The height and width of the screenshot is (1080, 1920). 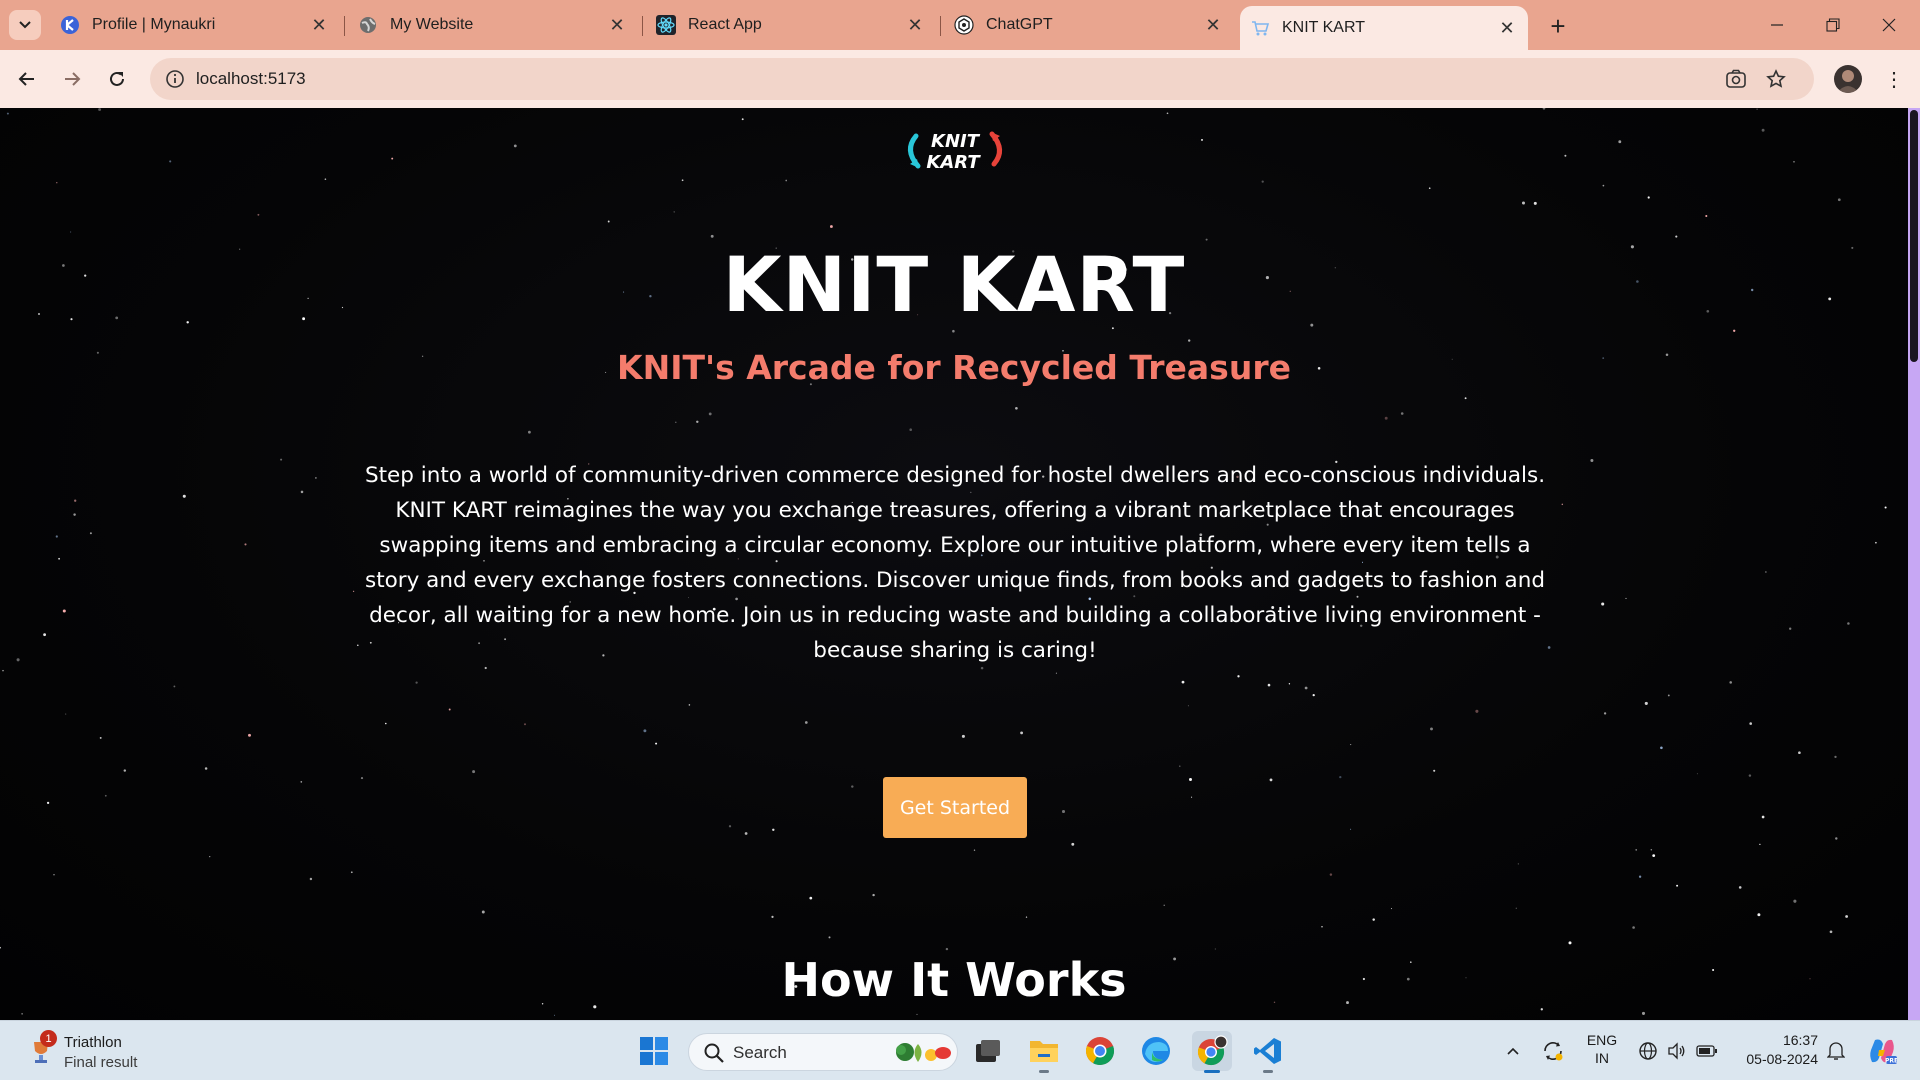 What do you see at coordinates (175, 79) in the screenshot?
I see `site-info-icon` at bounding box center [175, 79].